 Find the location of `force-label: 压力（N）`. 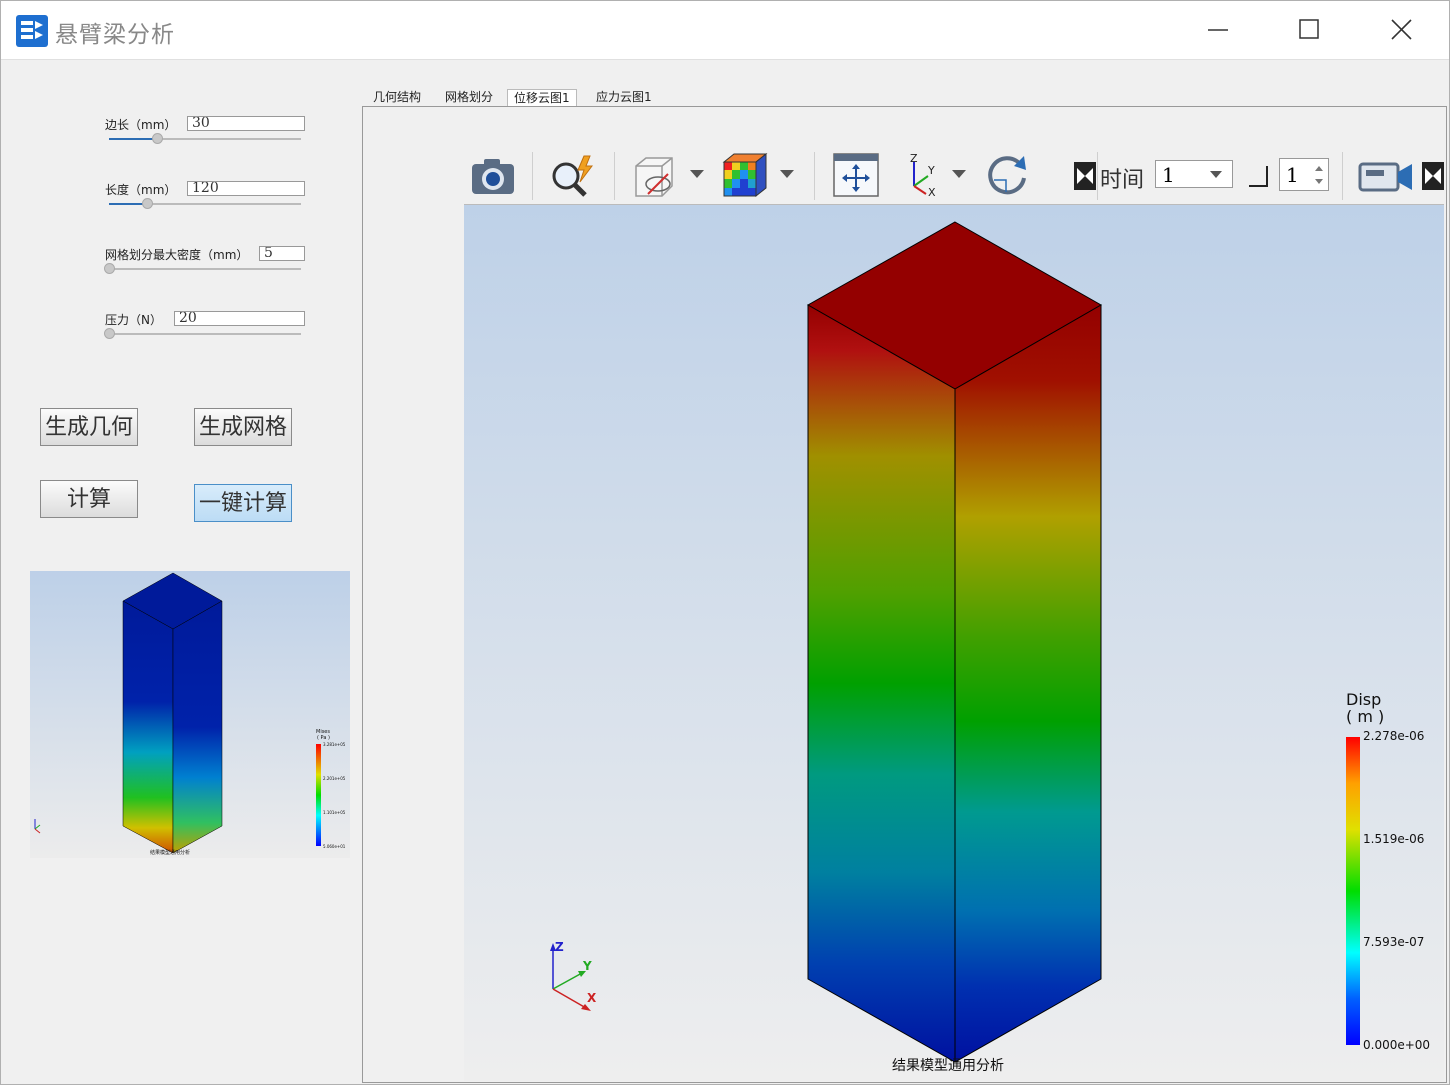

force-label: 压力（N） is located at coordinates (133, 320).